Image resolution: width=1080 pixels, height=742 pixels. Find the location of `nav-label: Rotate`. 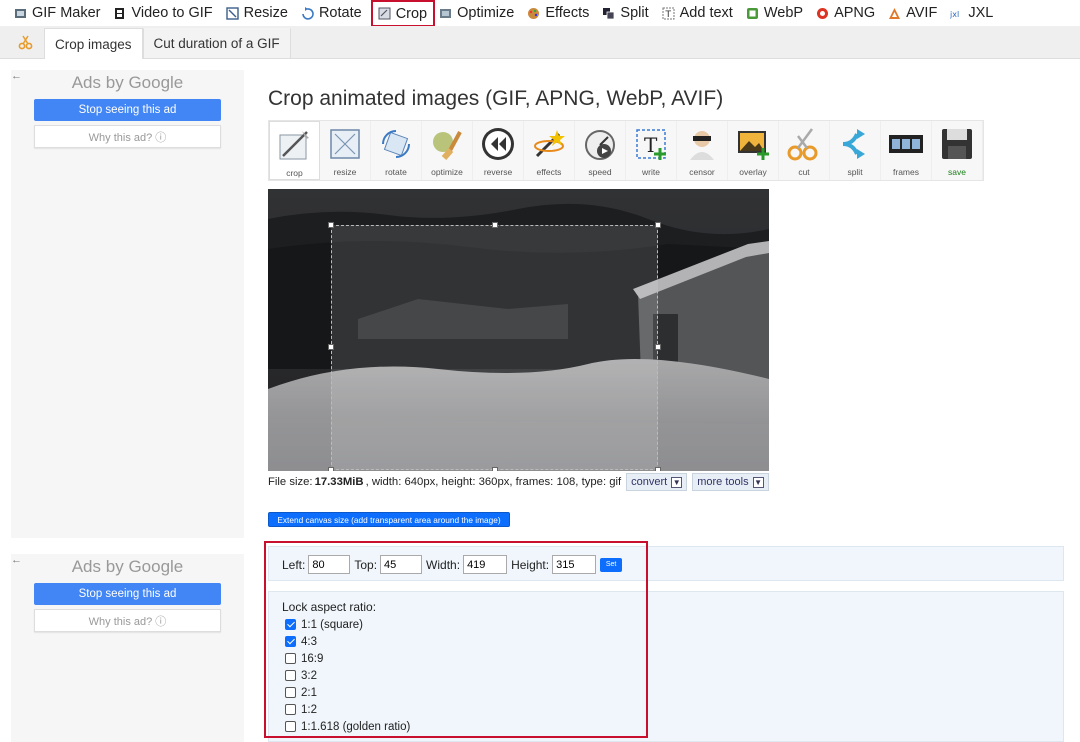

nav-label: Rotate is located at coordinates (340, 13).